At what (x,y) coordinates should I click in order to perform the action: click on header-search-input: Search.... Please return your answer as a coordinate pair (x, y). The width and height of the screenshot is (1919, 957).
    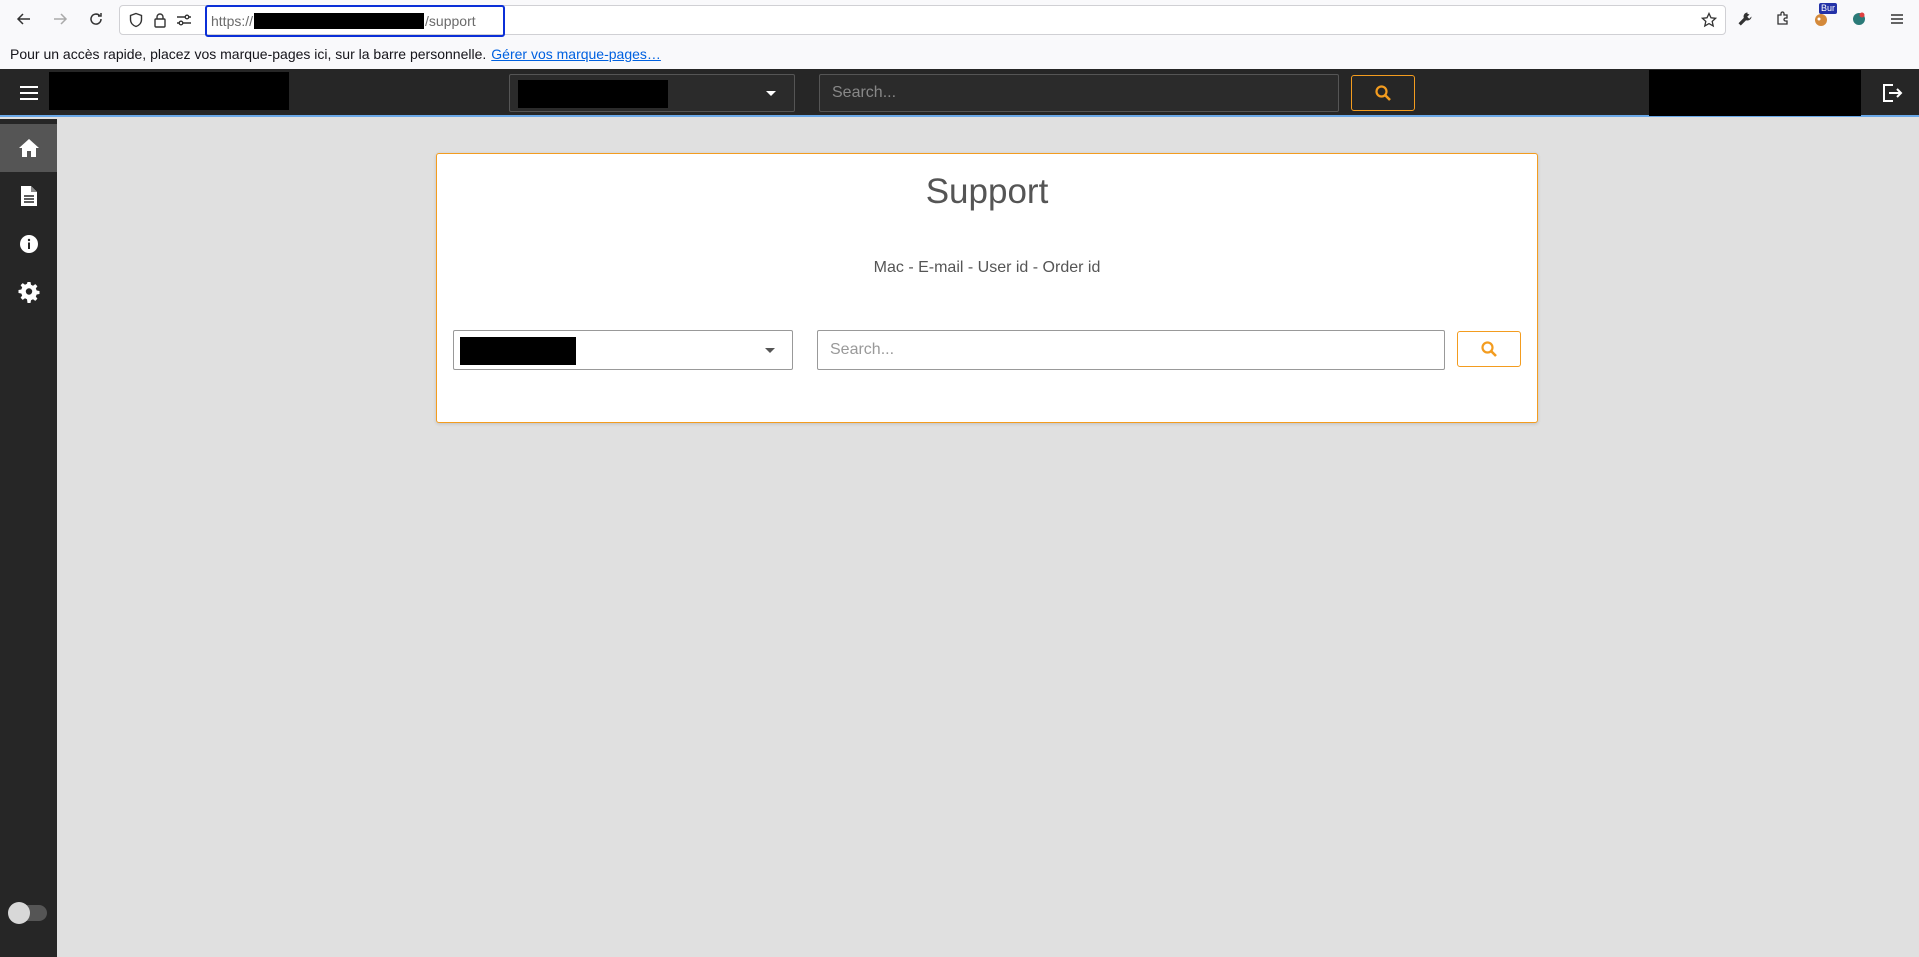
    Looking at the image, I should click on (1079, 93).